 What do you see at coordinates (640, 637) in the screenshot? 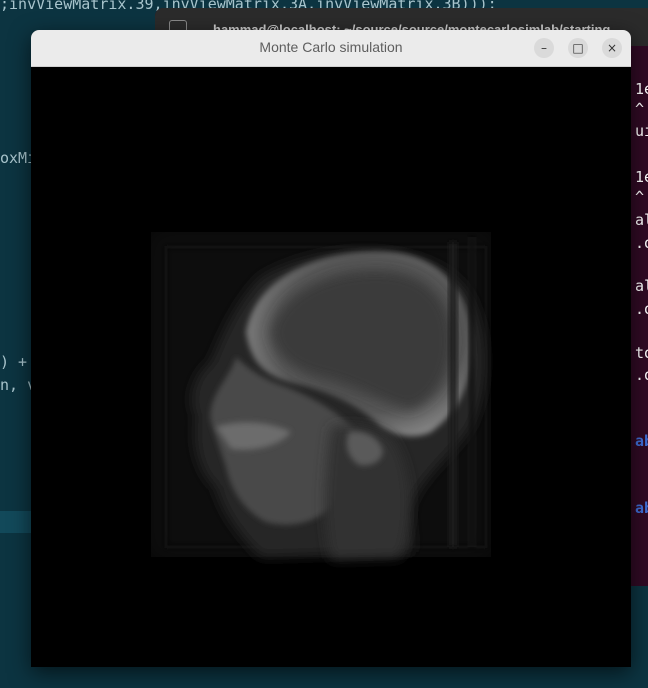
I see `editor-background-strip` at bounding box center [640, 637].